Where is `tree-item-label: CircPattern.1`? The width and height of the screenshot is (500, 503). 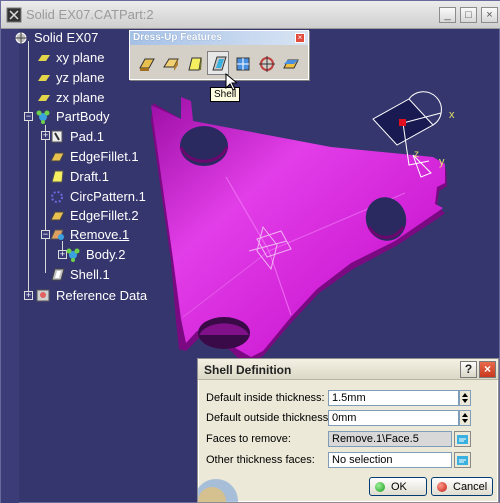
tree-item-label: CircPattern.1 is located at coordinates (108, 196).